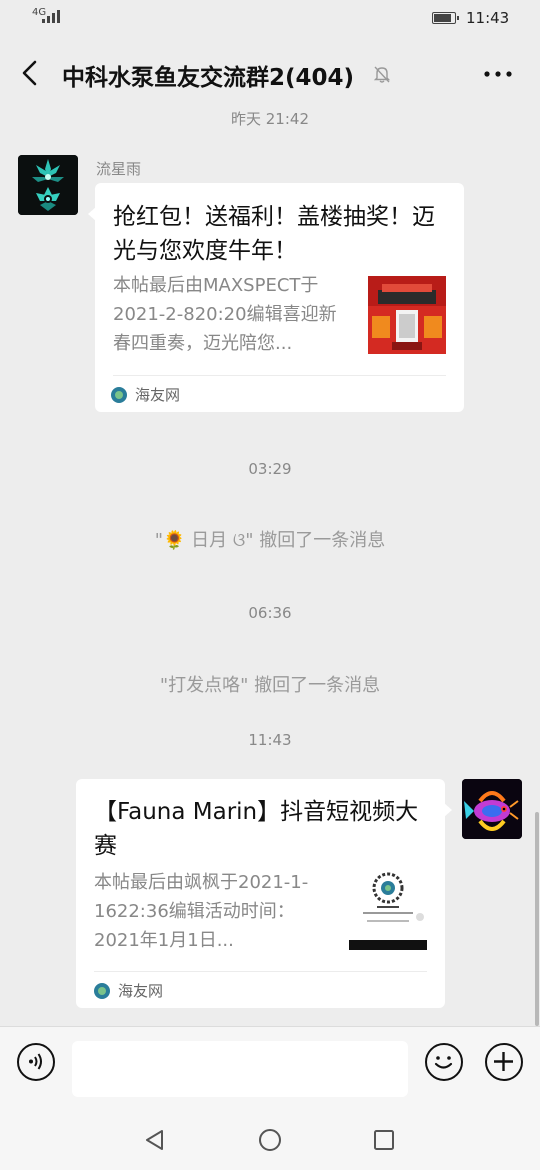 The height and width of the screenshot is (1170, 540). I want to click on more-options-icon, so click(498, 74).